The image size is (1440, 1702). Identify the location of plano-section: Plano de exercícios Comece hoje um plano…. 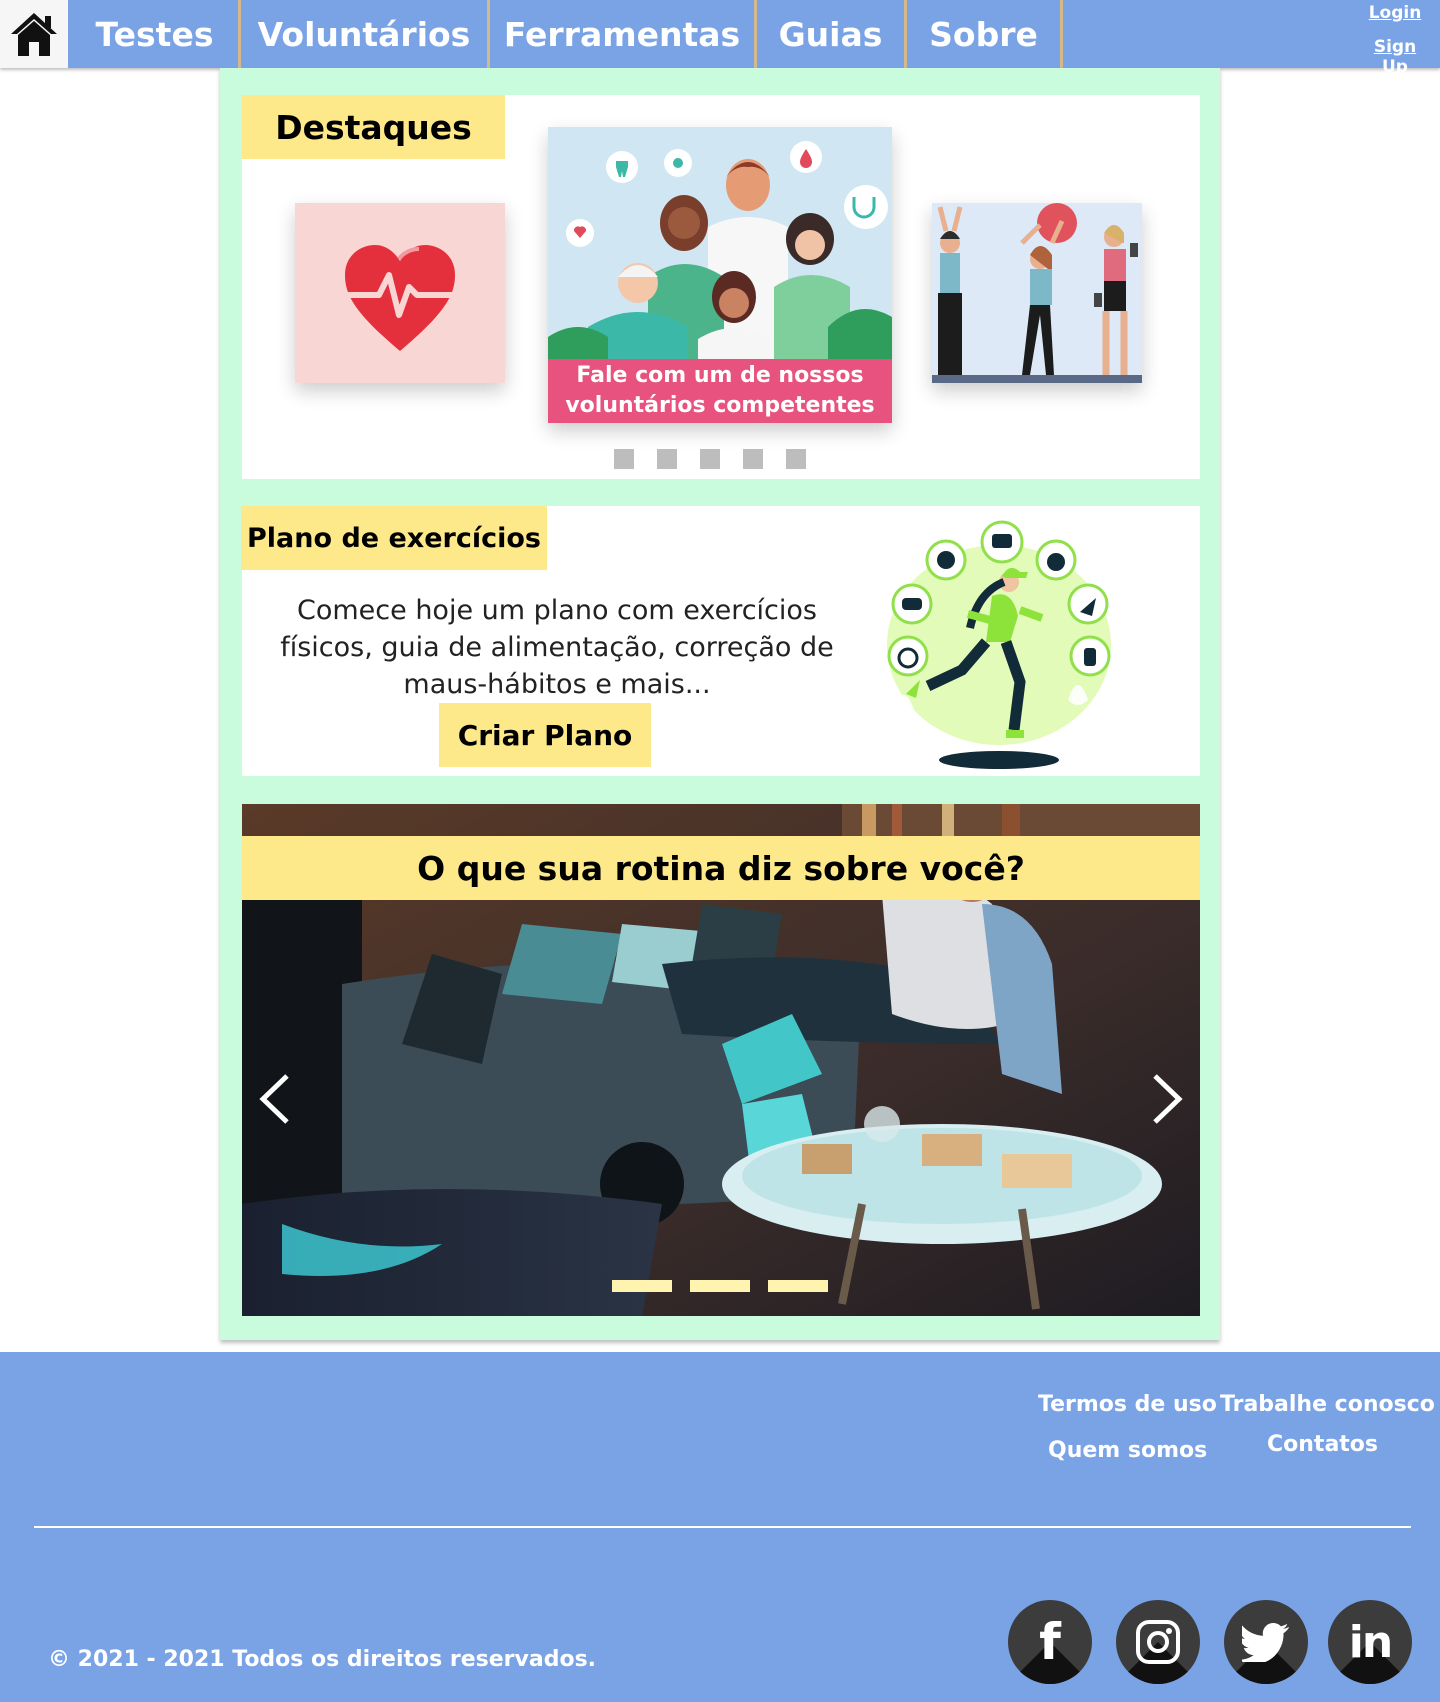
(720, 641).